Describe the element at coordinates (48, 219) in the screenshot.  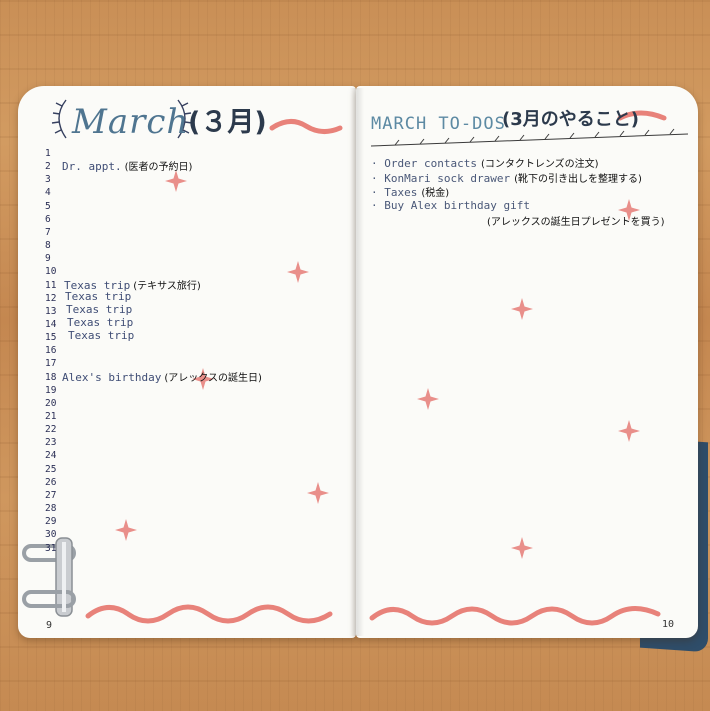
I see `day-number: 6` at that location.